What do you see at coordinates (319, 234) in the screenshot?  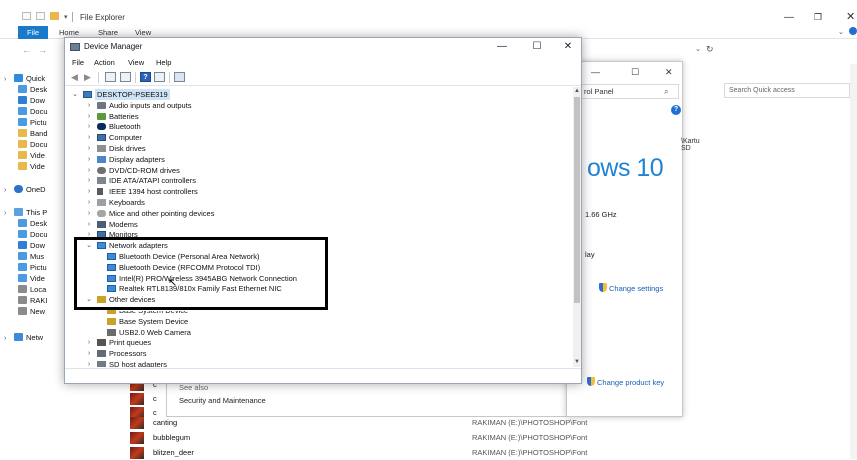 I see `device-category: › Monitors` at bounding box center [319, 234].